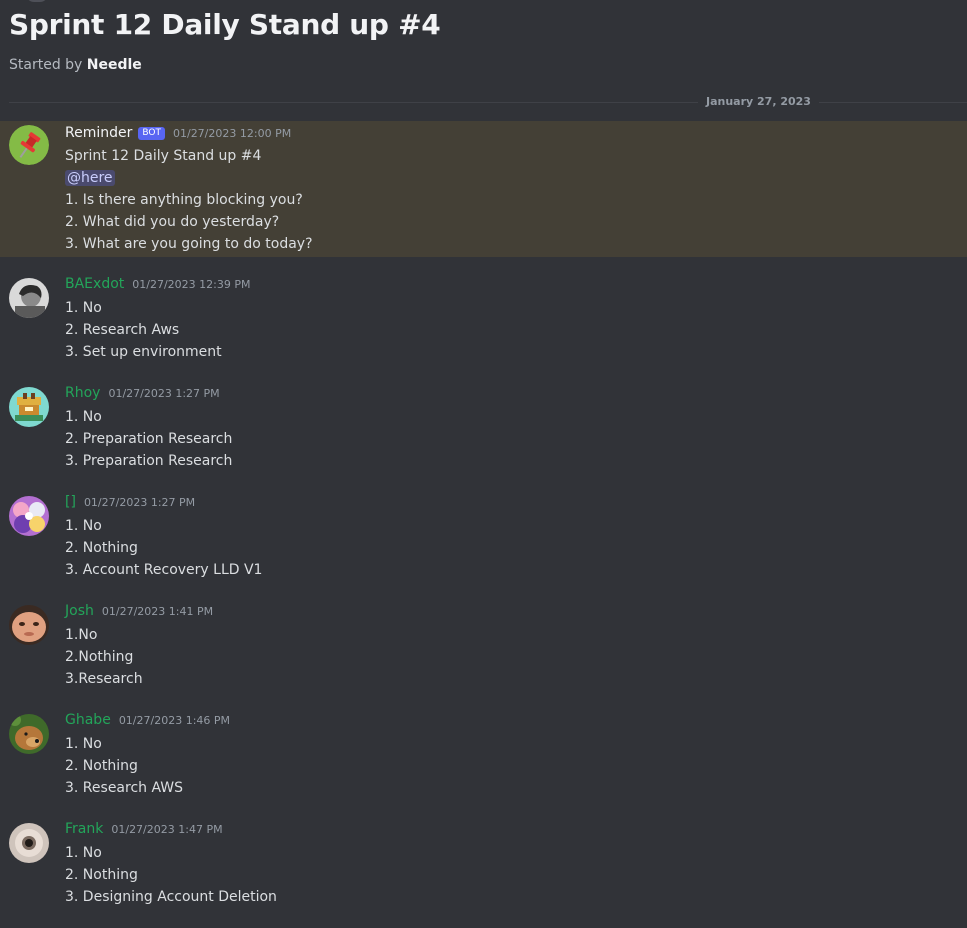  I want to click on message-header: Reminder BOT 01/27/2023 12:00 PM, so click(178, 135).